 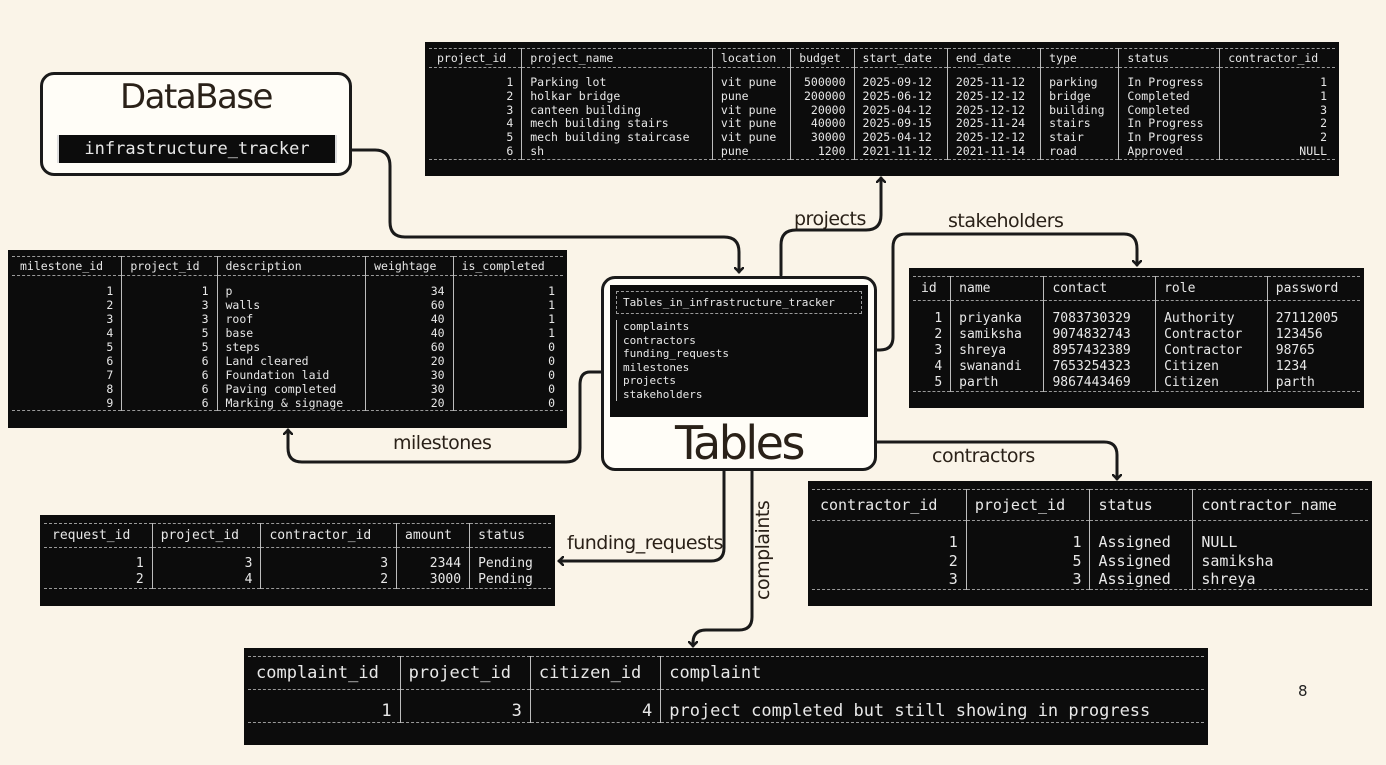 I want to click on table-row: 4 5 base 40 1, so click(x=287, y=333).